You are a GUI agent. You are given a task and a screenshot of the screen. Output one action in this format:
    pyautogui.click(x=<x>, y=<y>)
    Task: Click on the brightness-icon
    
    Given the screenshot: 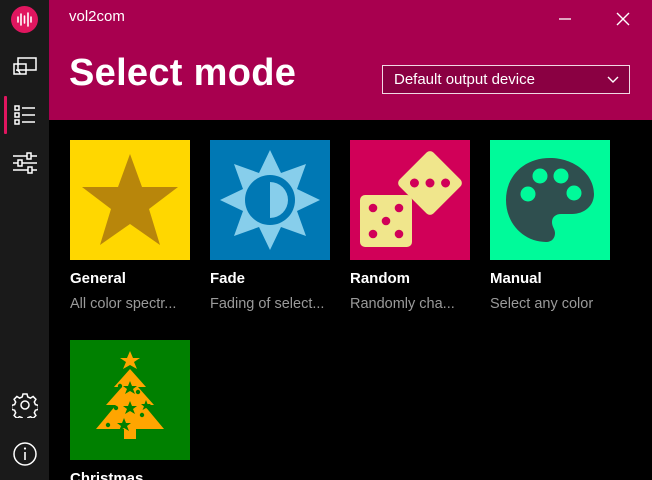 What is the action you would take?
    pyautogui.click(x=270, y=200)
    